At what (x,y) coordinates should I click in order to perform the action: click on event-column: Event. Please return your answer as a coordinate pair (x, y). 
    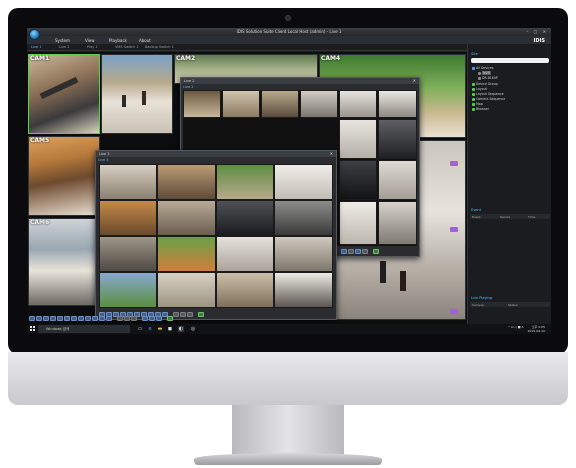
    Looking at the image, I should click on (476, 217).